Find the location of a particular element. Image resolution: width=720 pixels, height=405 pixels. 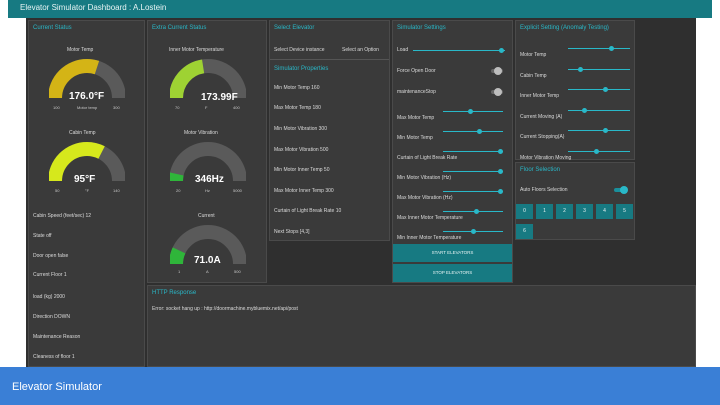

sim-properties-title: Simulator Properties is located at coordinates (301, 69).